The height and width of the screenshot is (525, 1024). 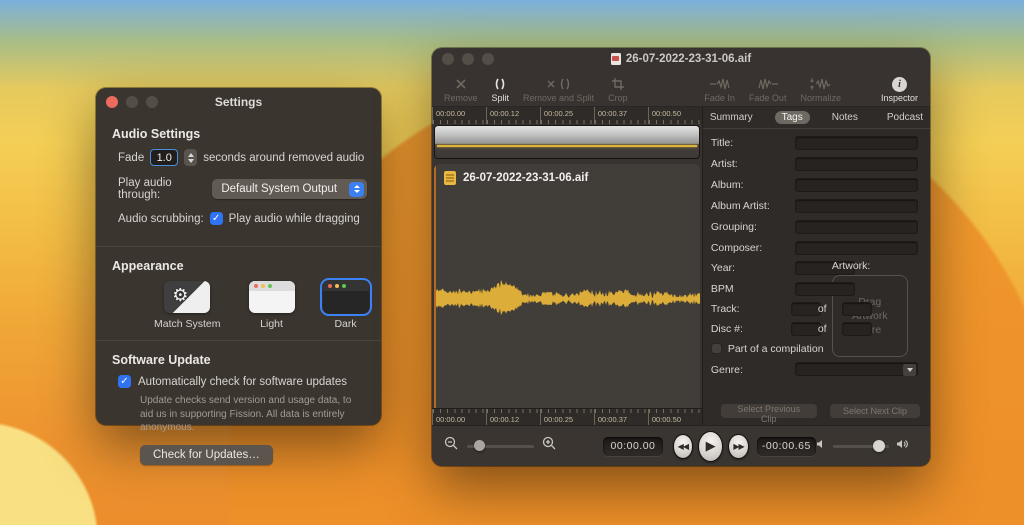 I want to click on composer-input, so click(x=856, y=247).